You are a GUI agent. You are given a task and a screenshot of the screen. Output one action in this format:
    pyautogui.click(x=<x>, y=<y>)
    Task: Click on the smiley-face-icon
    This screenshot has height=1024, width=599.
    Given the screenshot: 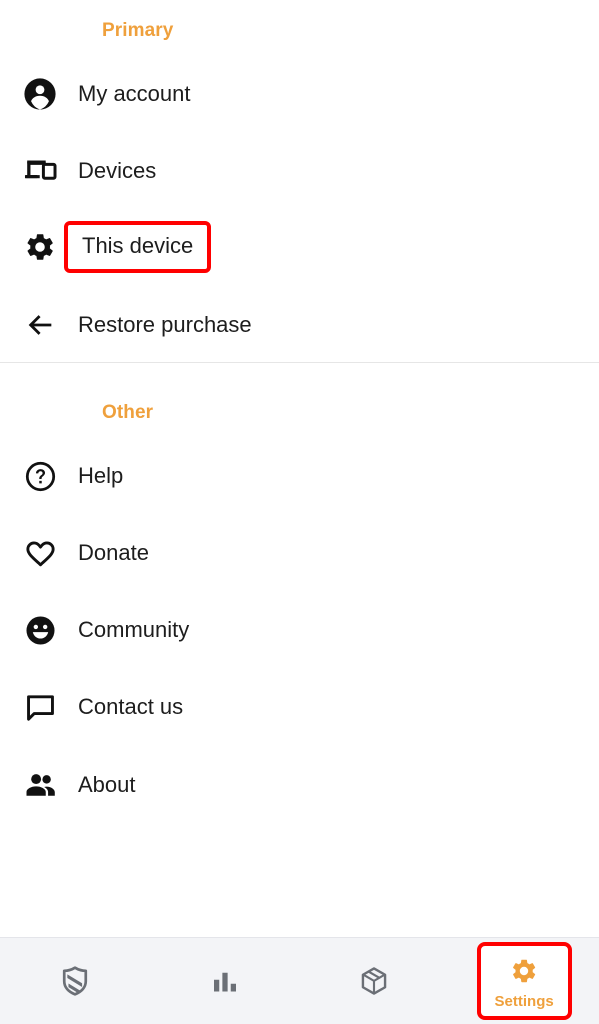 What is the action you would take?
    pyautogui.click(x=40, y=630)
    